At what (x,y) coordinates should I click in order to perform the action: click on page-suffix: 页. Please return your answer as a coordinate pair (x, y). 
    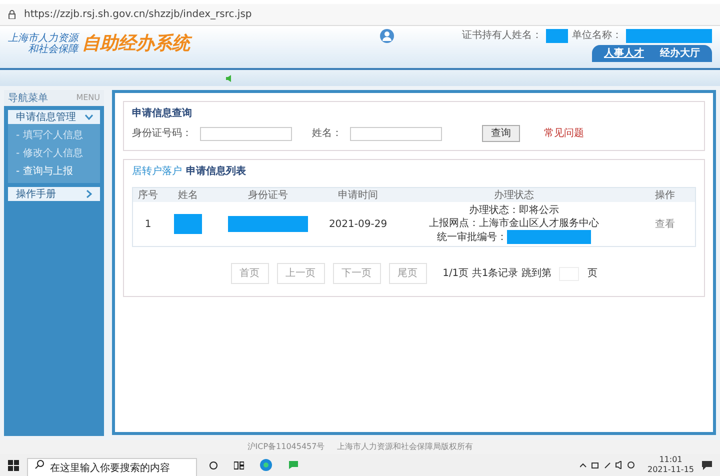
    Looking at the image, I should click on (592, 274).